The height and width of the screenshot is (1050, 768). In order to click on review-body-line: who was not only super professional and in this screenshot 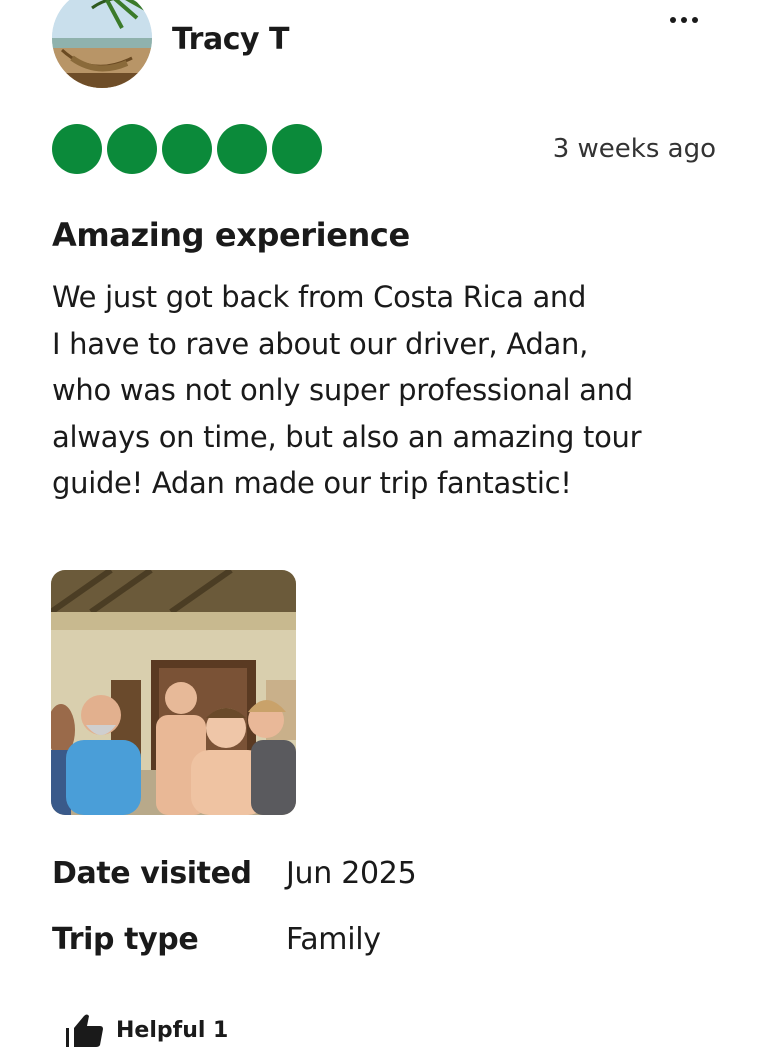, I will do `click(342, 390)`.